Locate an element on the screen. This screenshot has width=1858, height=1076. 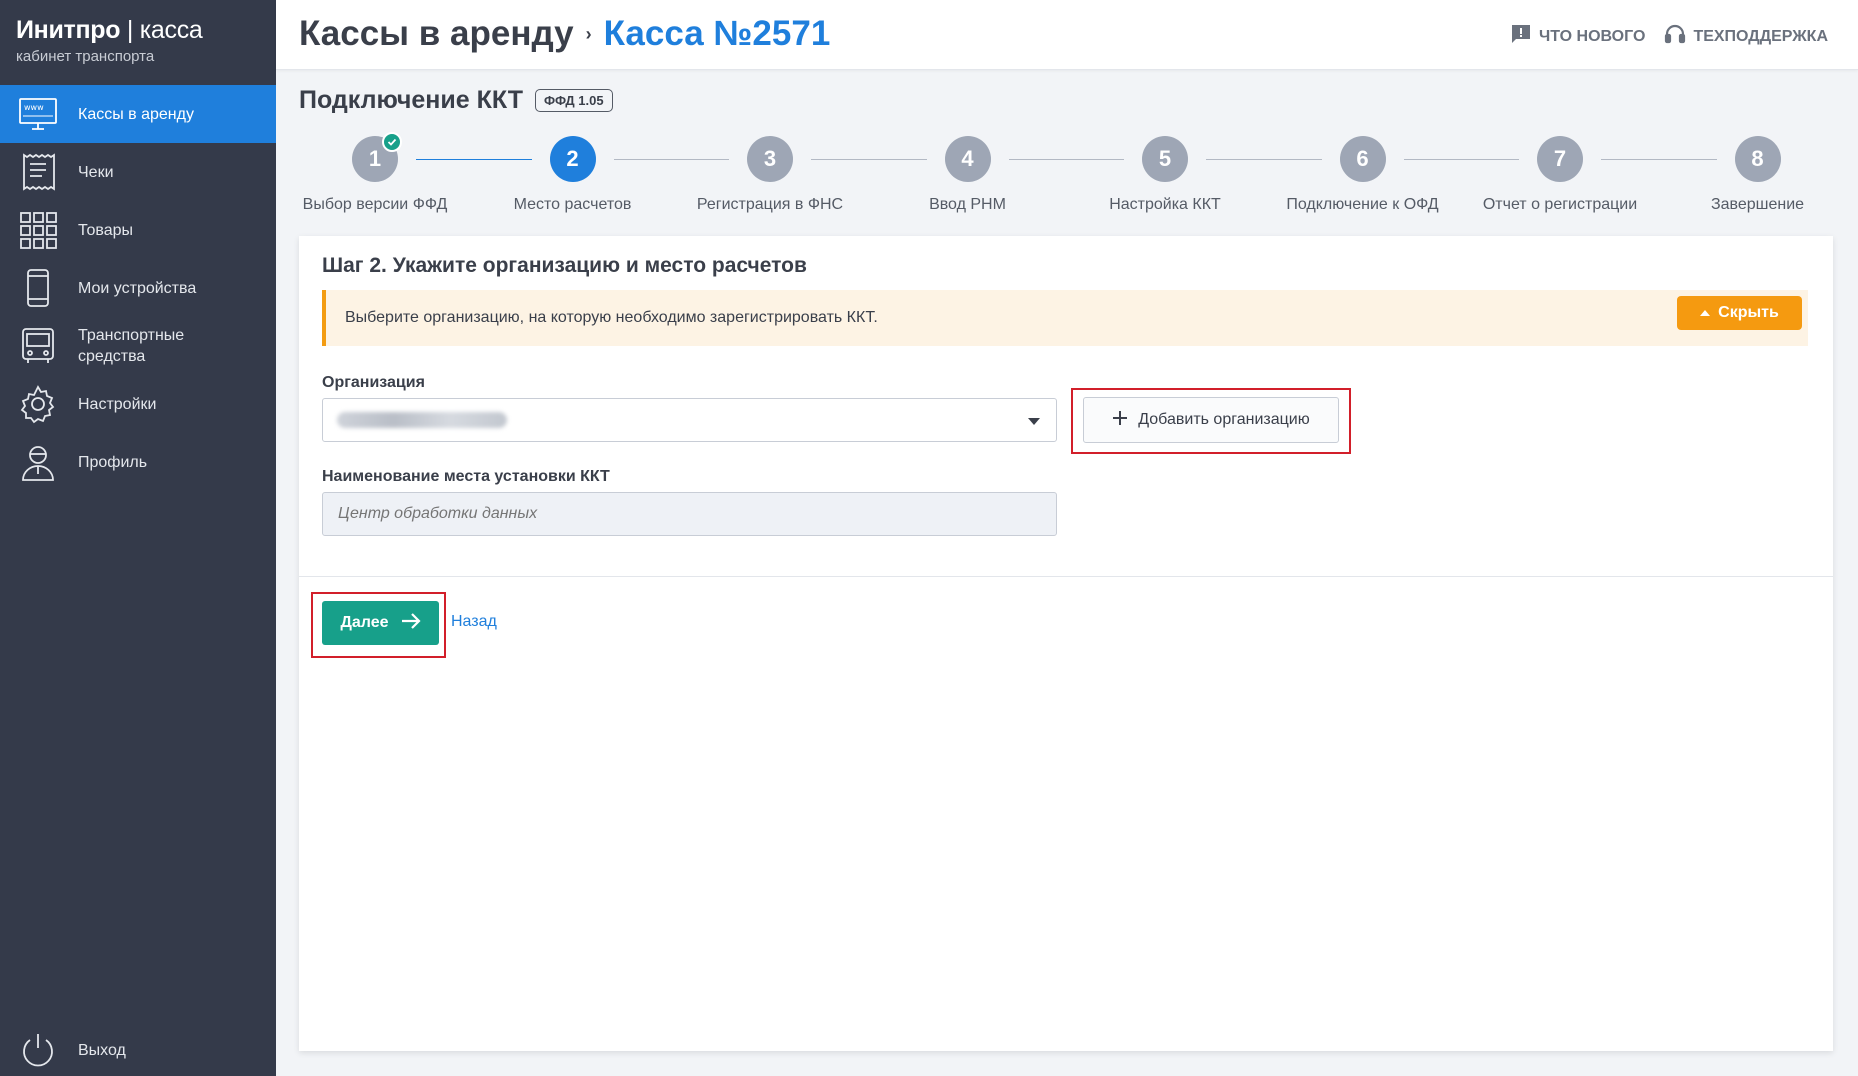
stepper-step-4: 4 Ввод РНМ is located at coordinates (968, 175).